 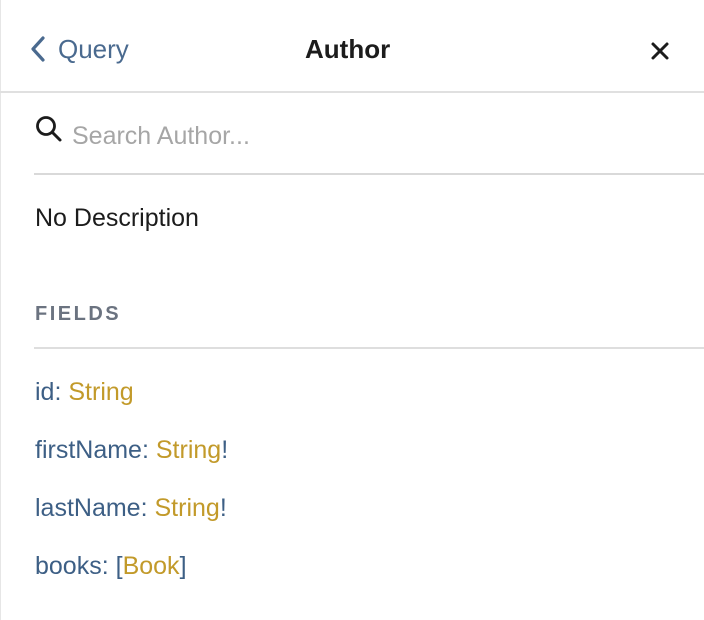 What do you see at coordinates (117, 218) in the screenshot?
I see `type-description: No Description` at bounding box center [117, 218].